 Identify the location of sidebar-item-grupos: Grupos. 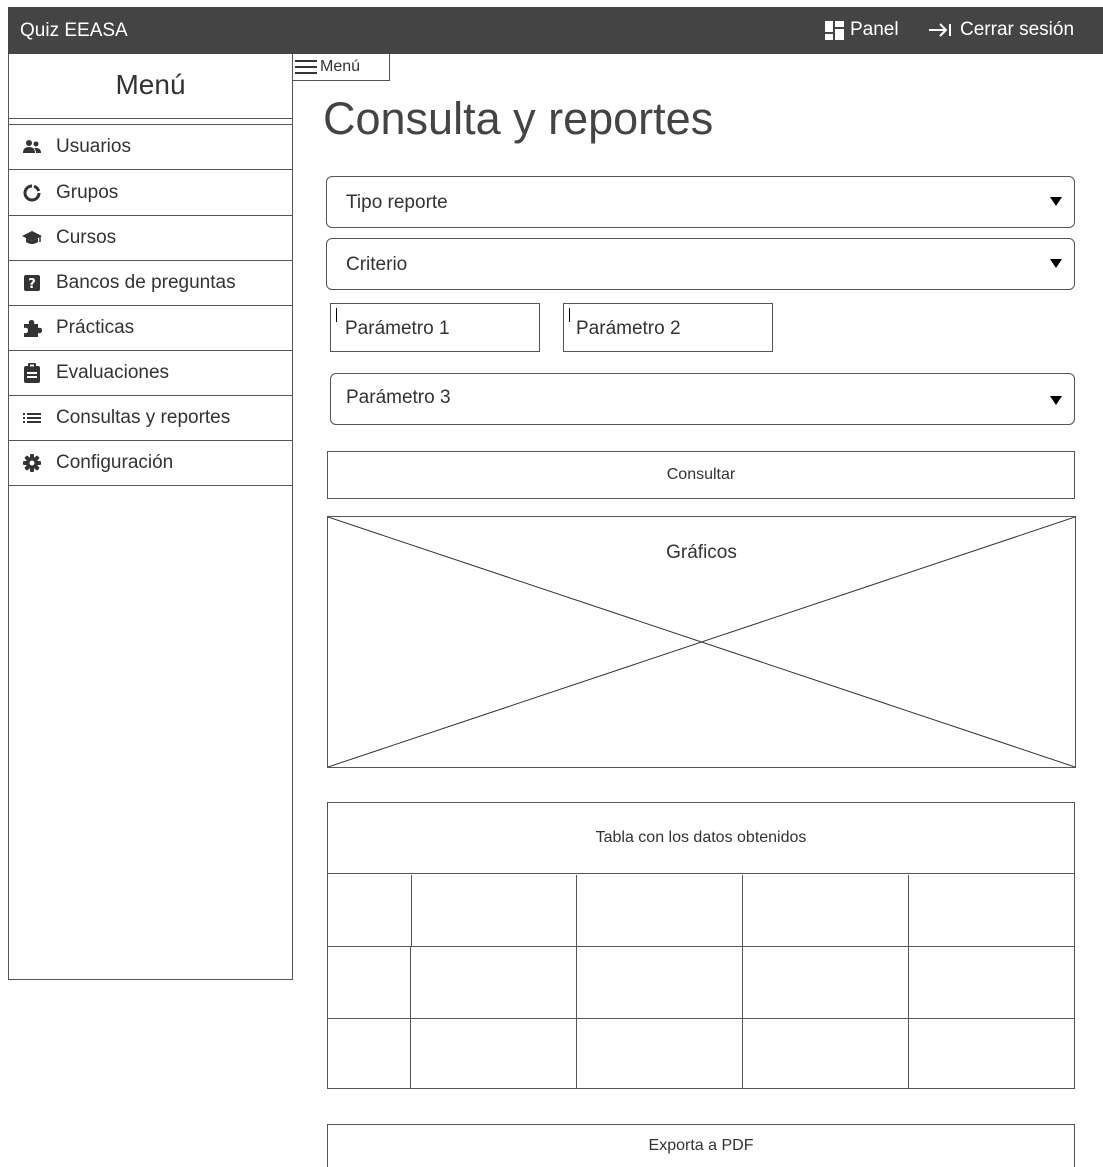
(150, 193).